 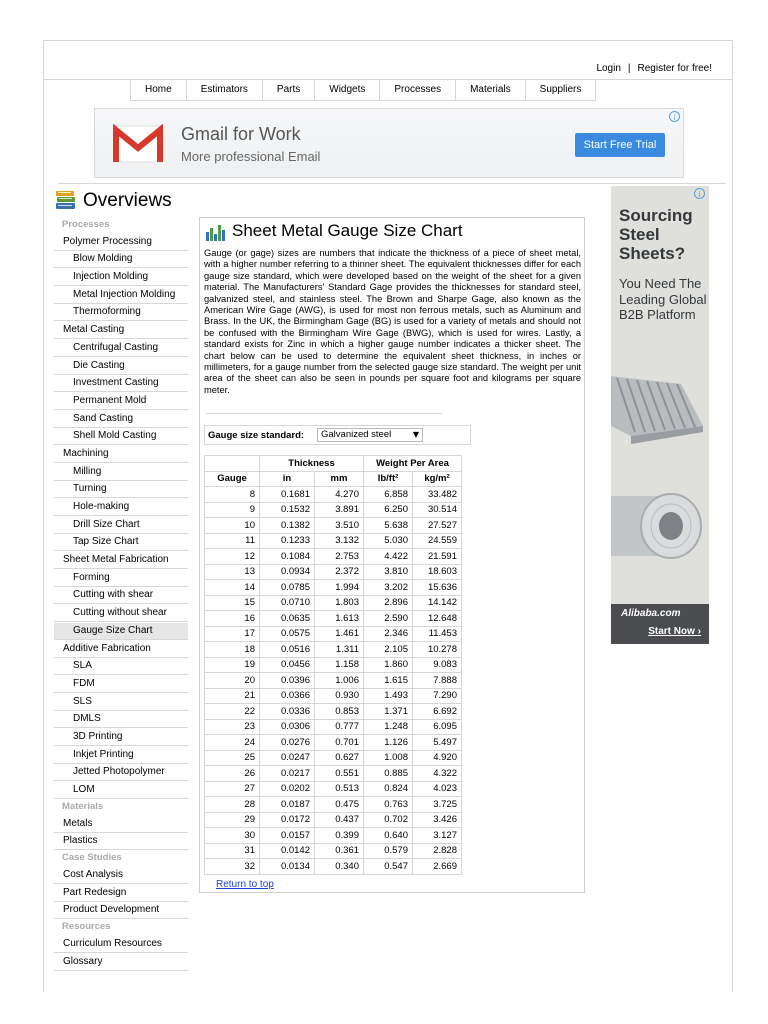 I want to click on sidebar-item-milling: Milling, so click(x=121, y=472).